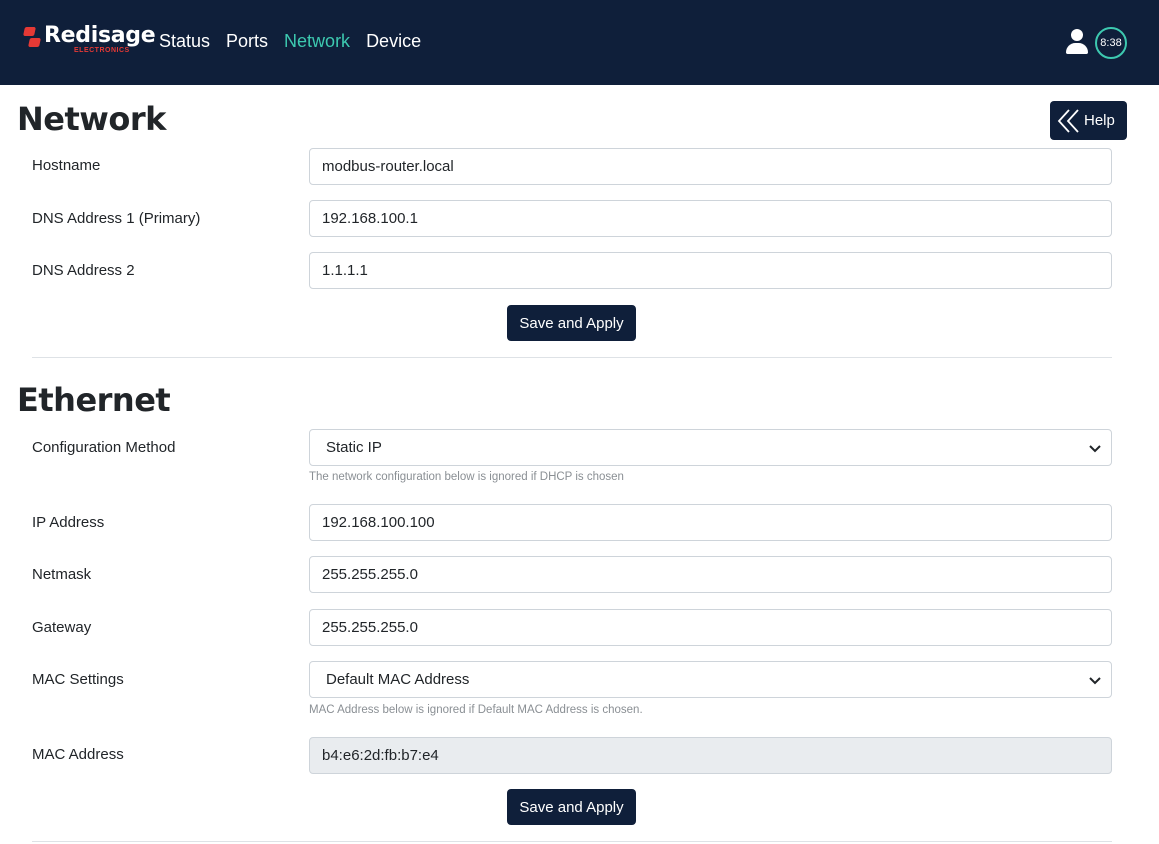 The image size is (1159, 844). I want to click on dns2-value: 1.1.1.1, so click(345, 270).